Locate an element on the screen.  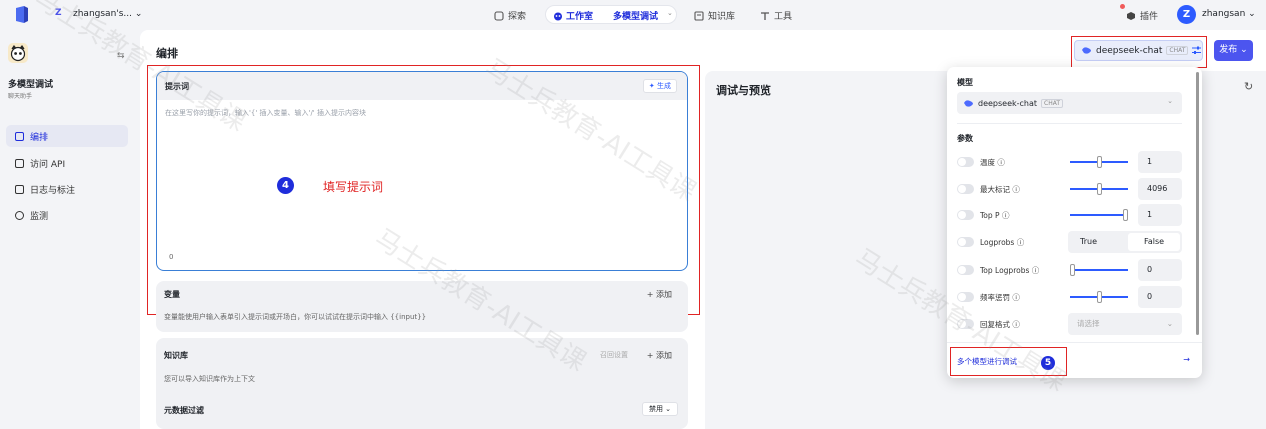
nav-explore-label: 探索 is located at coordinates (517, 17).